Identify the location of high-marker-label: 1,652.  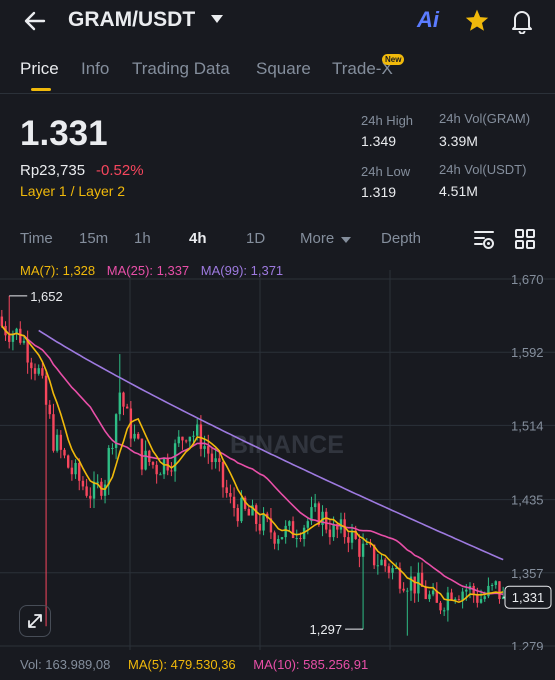
(46, 296).